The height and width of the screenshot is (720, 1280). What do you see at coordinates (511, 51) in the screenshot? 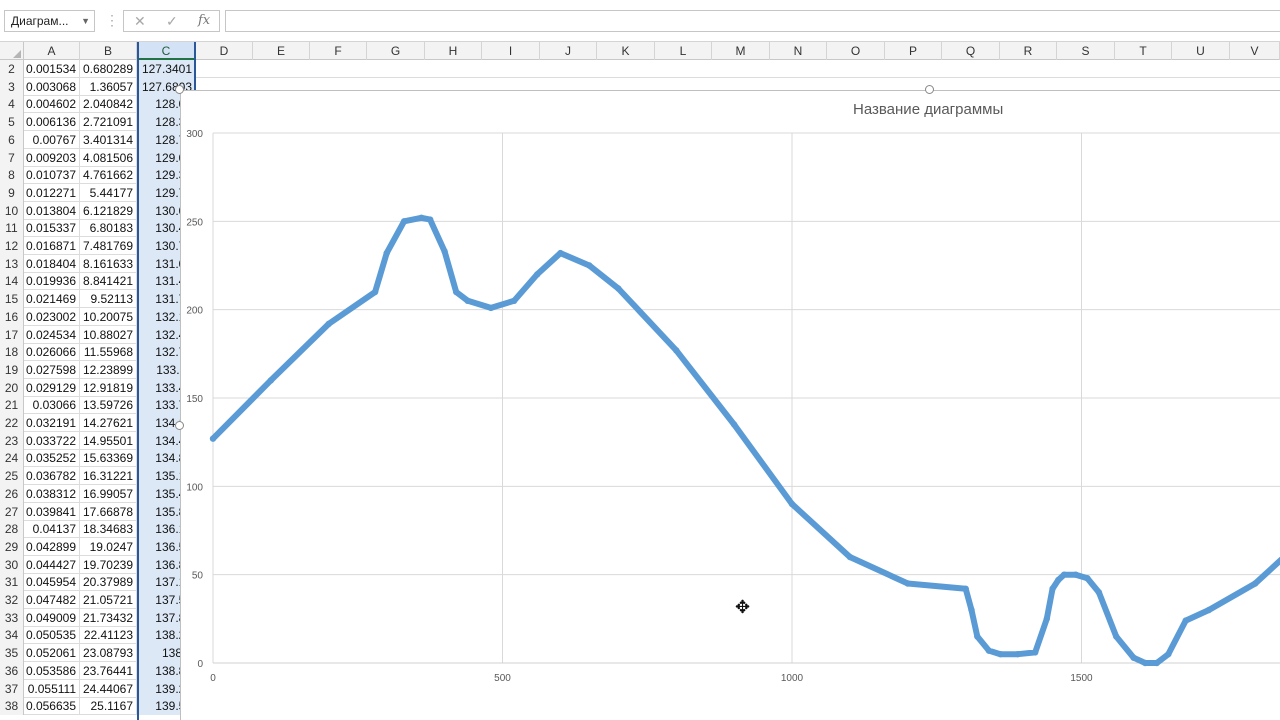
I see `column-header-i: I` at bounding box center [511, 51].